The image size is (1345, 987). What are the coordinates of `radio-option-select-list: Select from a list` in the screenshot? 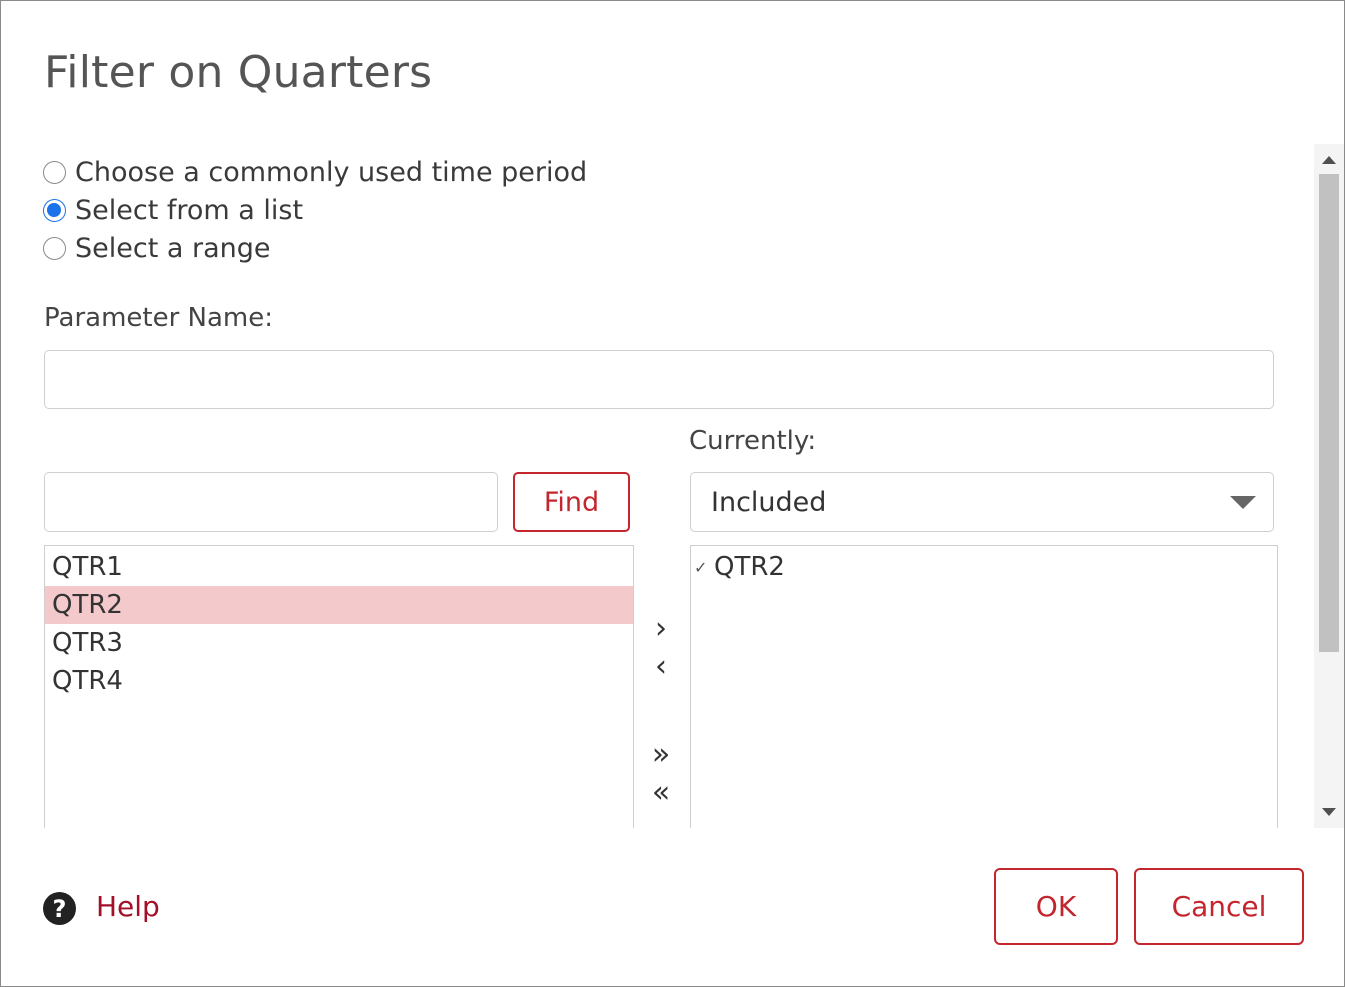 It's located at (173, 210).